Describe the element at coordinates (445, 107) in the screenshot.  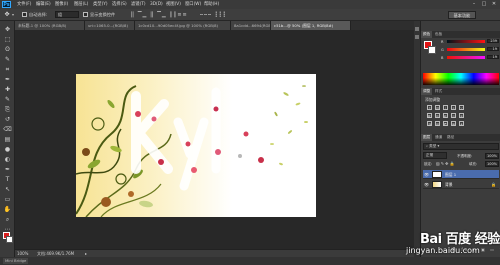
I see `curves-icon: ∫` at that location.